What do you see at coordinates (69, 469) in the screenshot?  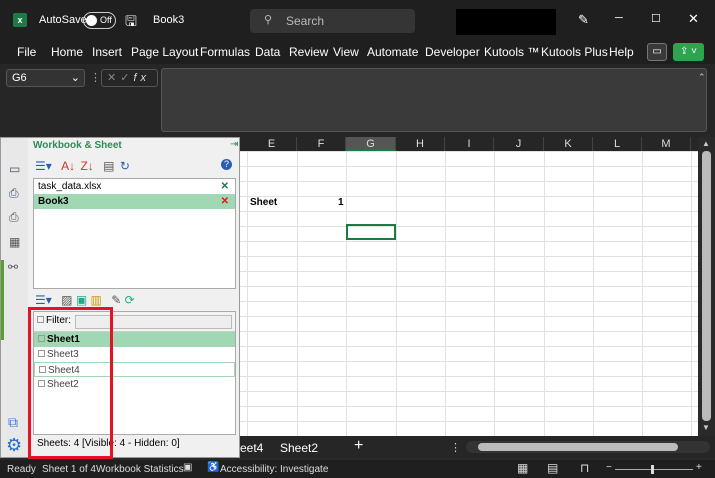 I see `status-sheet: Sheet 1 of 4` at bounding box center [69, 469].